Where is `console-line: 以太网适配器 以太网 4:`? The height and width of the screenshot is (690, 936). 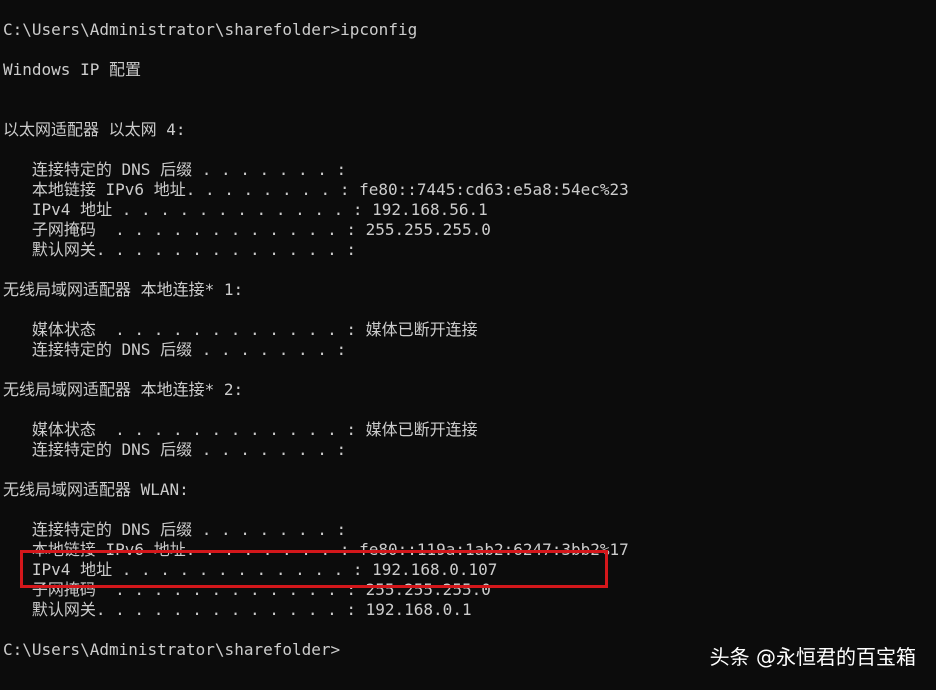 console-line: 以太网适配器 以太网 4: is located at coordinates (94, 129).